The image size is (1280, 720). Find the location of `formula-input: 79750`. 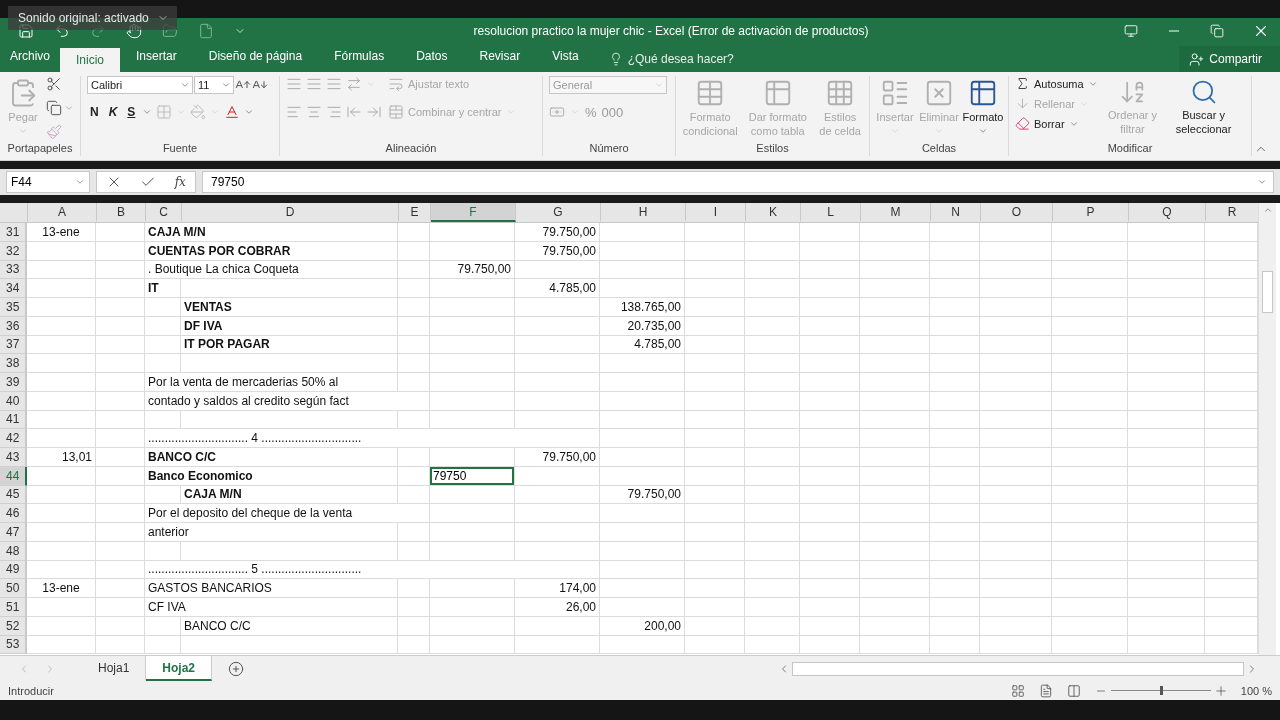

formula-input: 79750 is located at coordinates (738, 182).